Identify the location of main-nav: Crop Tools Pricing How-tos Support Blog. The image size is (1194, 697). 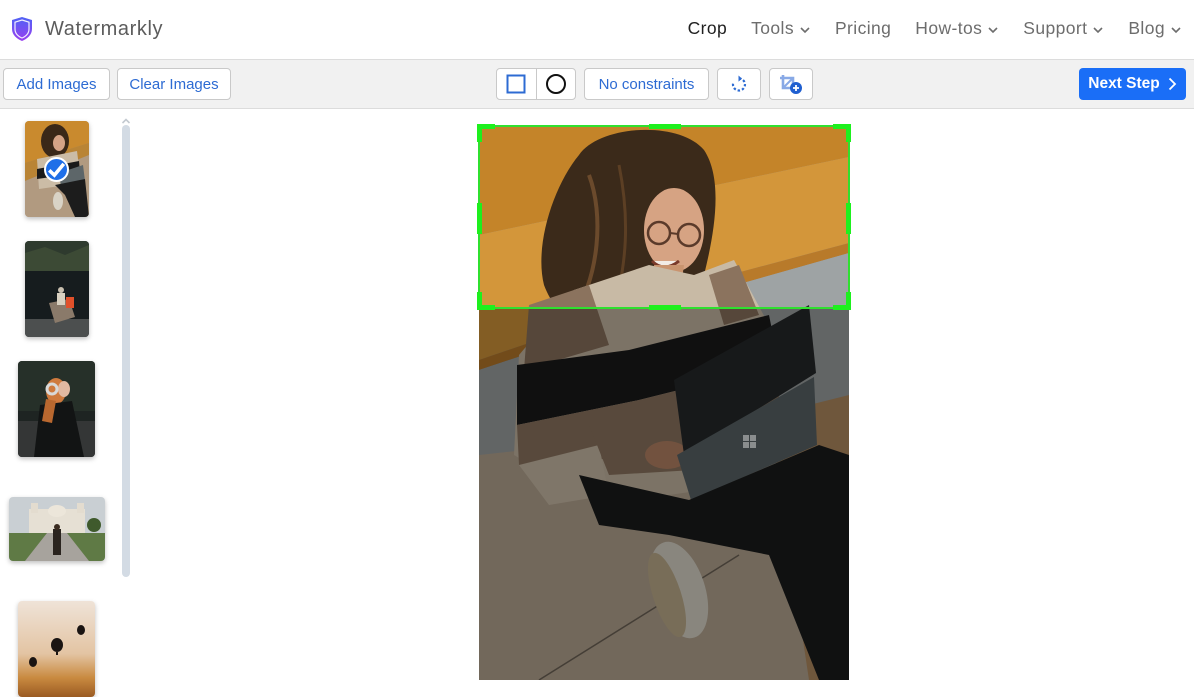
(935, 28).